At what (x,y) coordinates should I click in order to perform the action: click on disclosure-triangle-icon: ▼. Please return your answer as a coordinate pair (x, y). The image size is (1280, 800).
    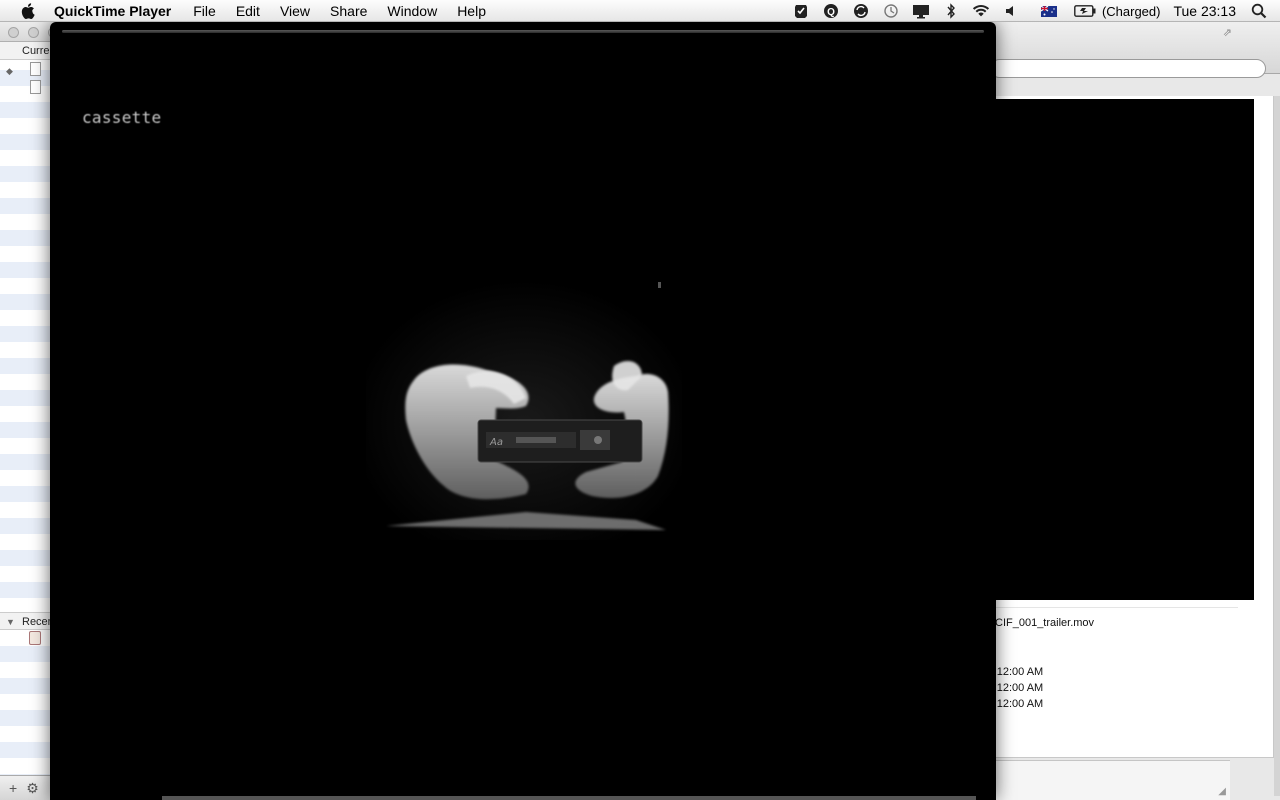
    Looking at the image, I should click on (10, 622).